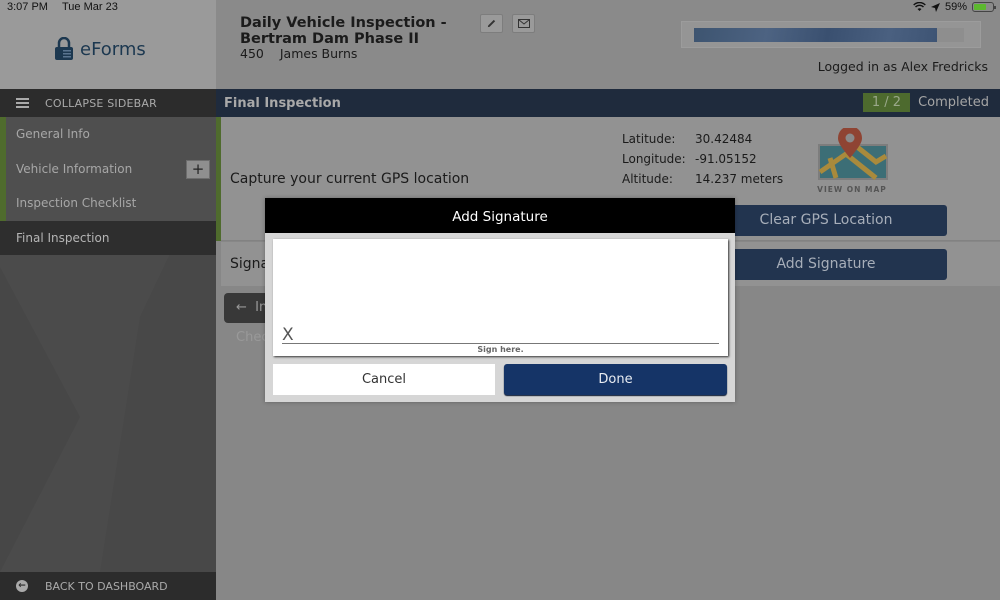 Image resolution: width=1000 pixels, height=600 pixels. What do you see at coordinates (726, 159) in the screenshot?
I see `longitude-value: -91.05152` at bounding box center [726, 159].